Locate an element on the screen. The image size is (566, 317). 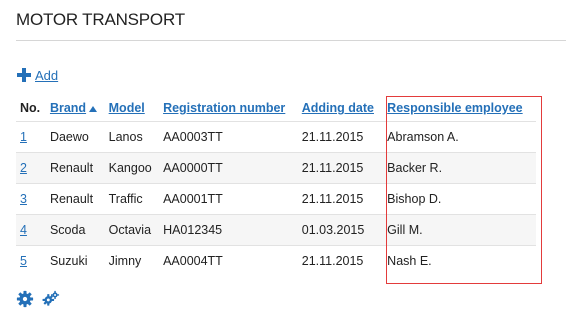
column-header-model: Model is located at coordinates (132, 108).